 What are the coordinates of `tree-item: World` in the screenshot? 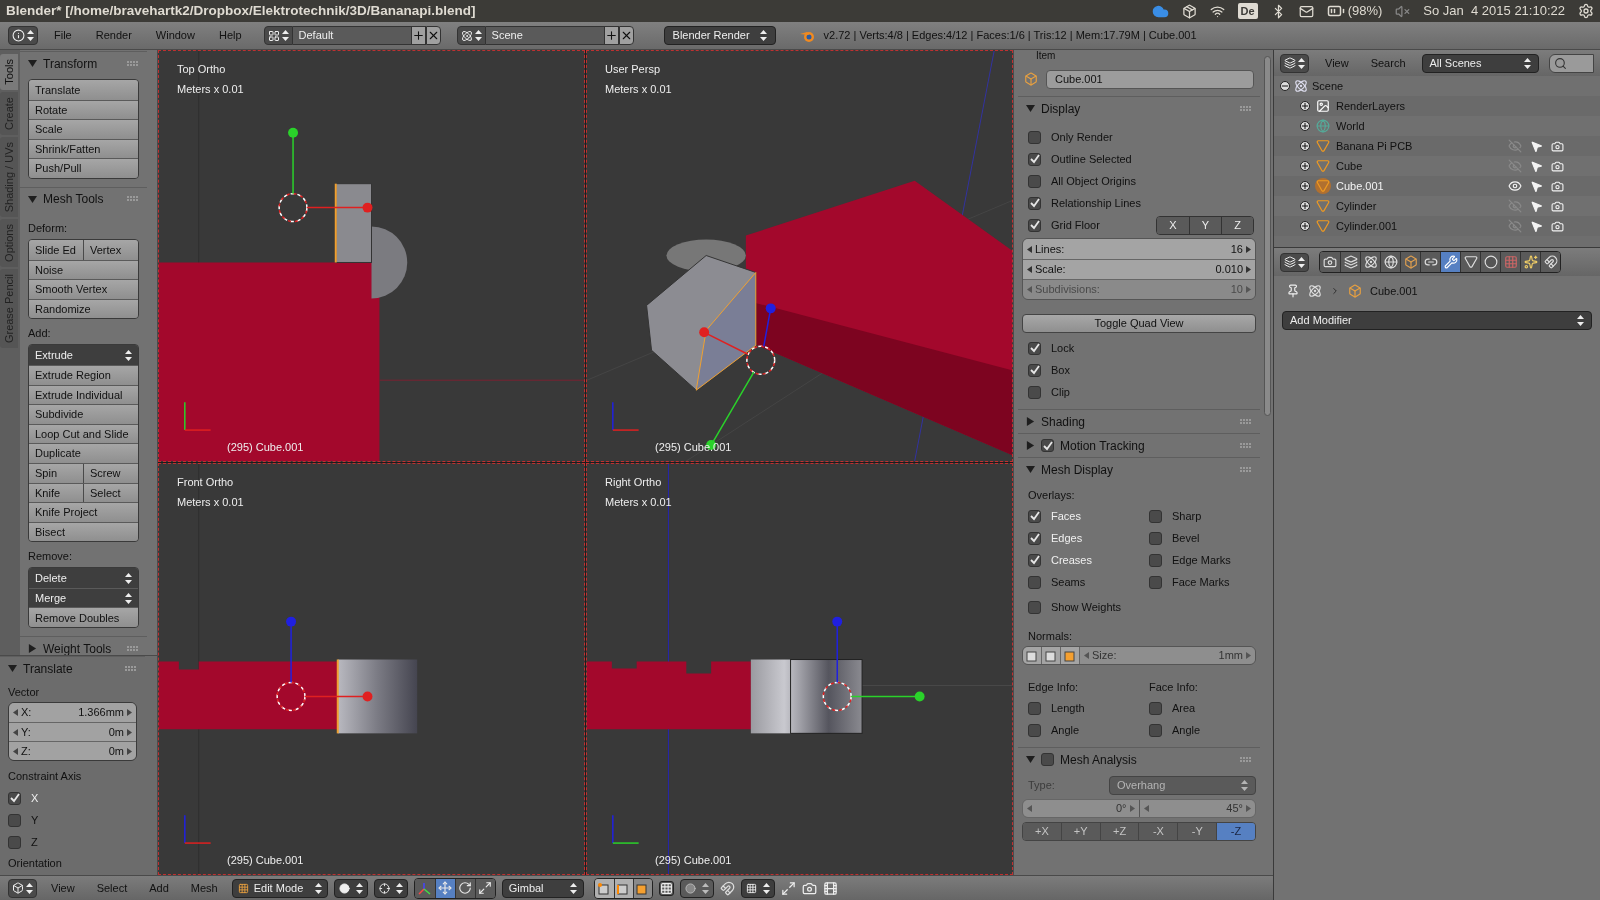 It's located at (1350, 126).